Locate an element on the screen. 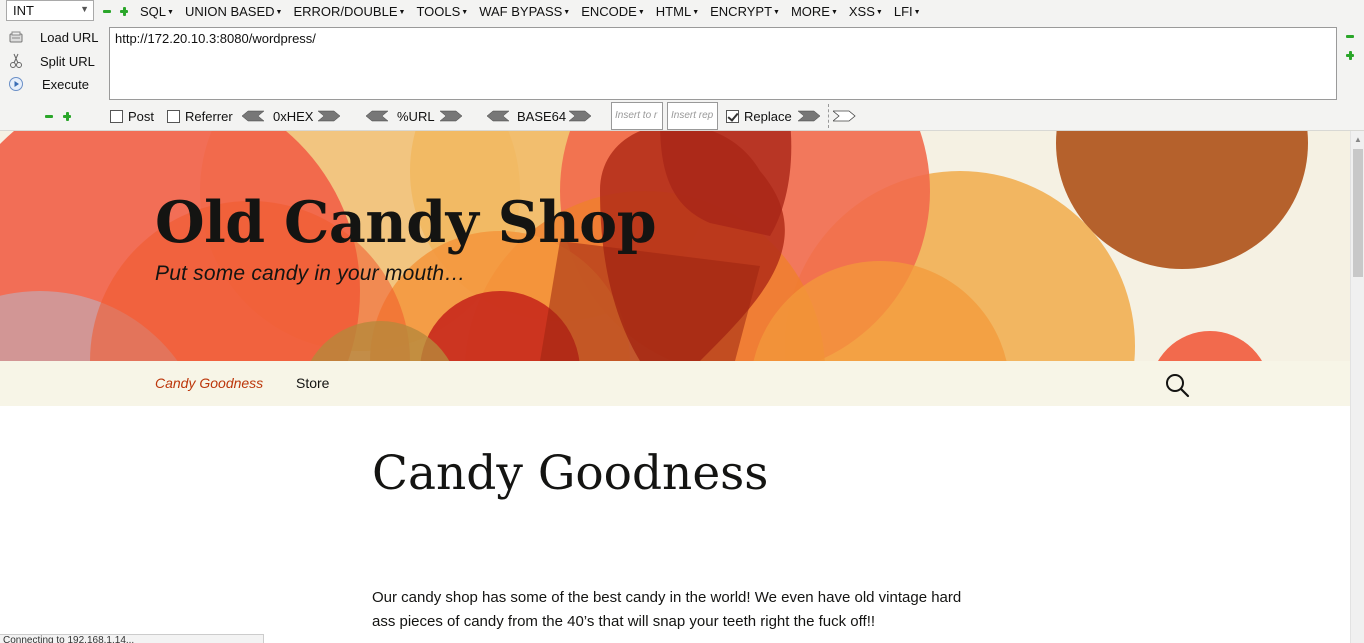  load-url-button: Load URL is located at coordinates (53, 37).